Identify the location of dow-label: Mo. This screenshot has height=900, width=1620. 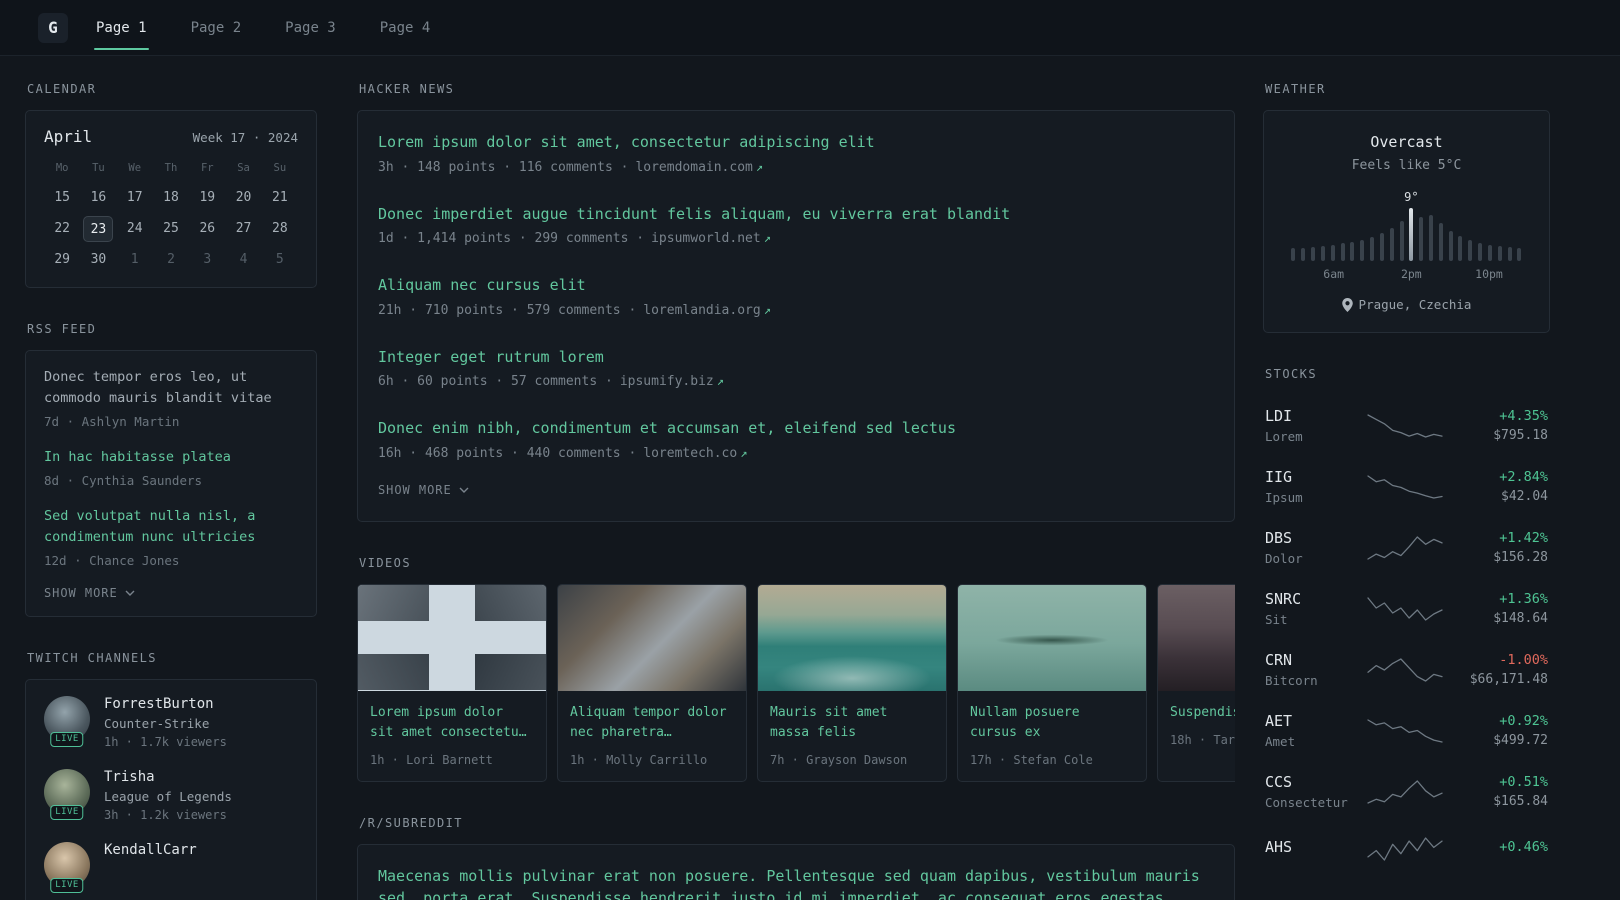
(62, 168).